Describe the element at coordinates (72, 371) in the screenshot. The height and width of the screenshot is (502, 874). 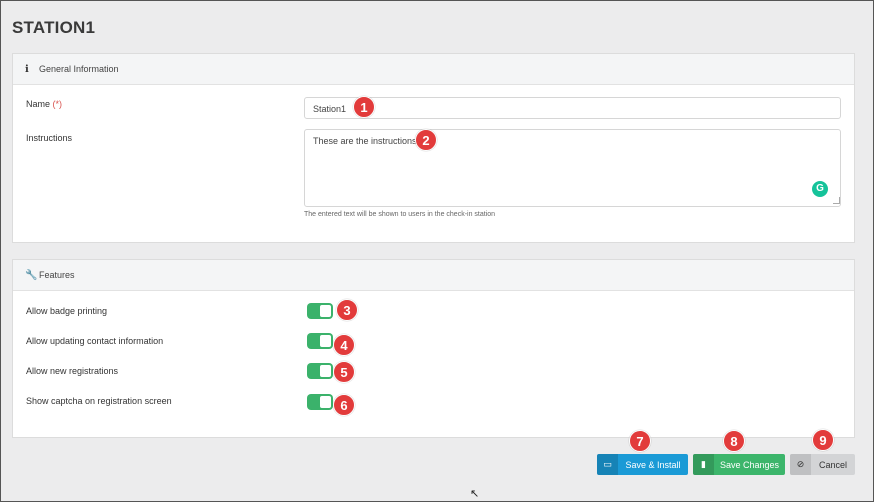
I see `feature-label-new-registrations: Allow new registrations` at that location.